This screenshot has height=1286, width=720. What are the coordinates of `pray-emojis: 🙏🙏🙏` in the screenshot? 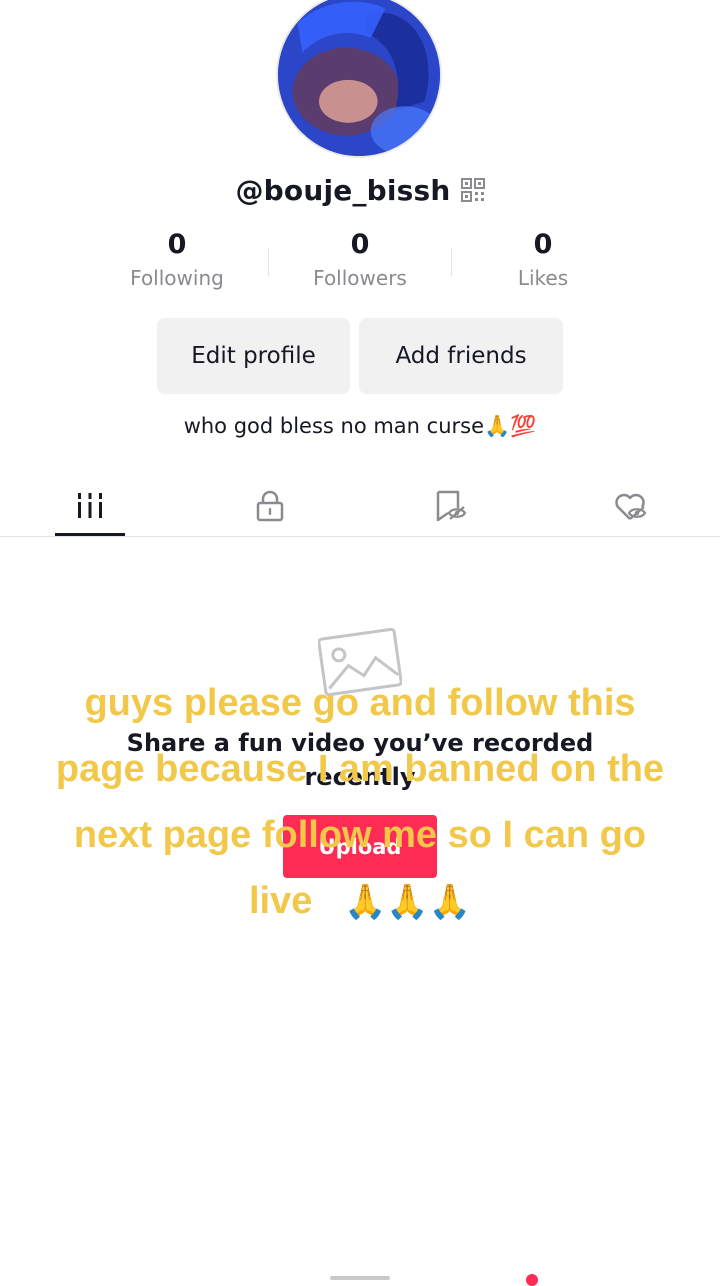 It's located at (408, 902).